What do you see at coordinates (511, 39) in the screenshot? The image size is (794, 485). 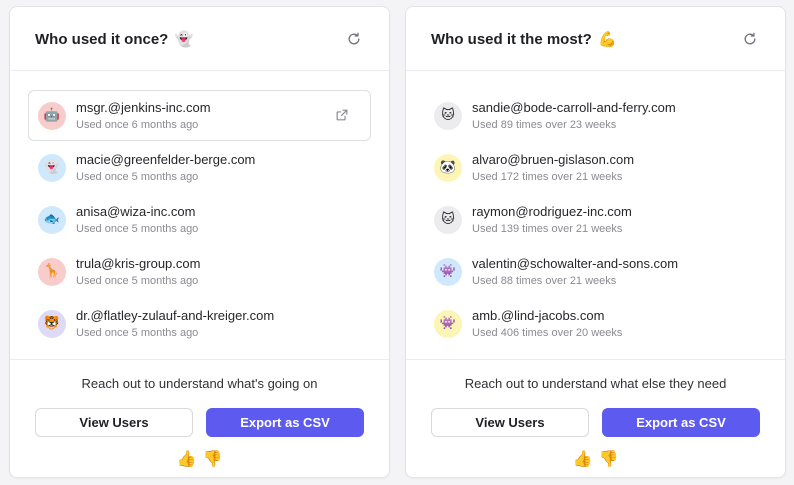 I see `card-title-text: Who used it the most?` at bounding box center [511, 39].